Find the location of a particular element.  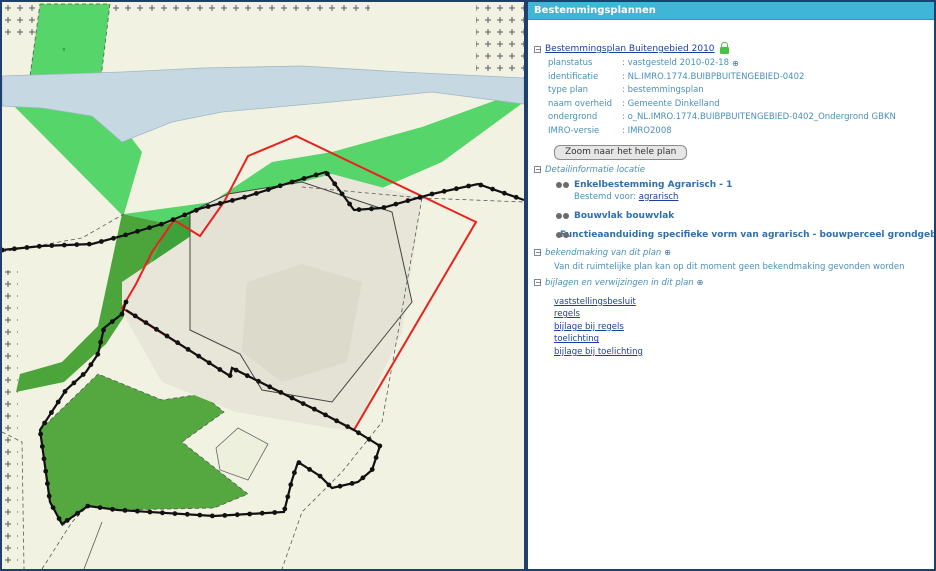

plan-title-link: Bestemmingsplan Buitengebied 2010 is located at coordinates (630, 49).